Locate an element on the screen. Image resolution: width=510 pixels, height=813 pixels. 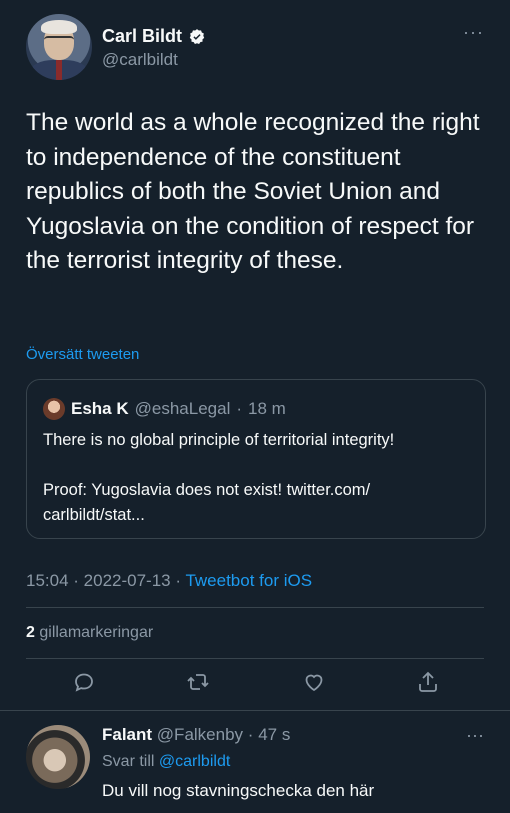
verified-badge-icon is located at coordinates (197, 36).